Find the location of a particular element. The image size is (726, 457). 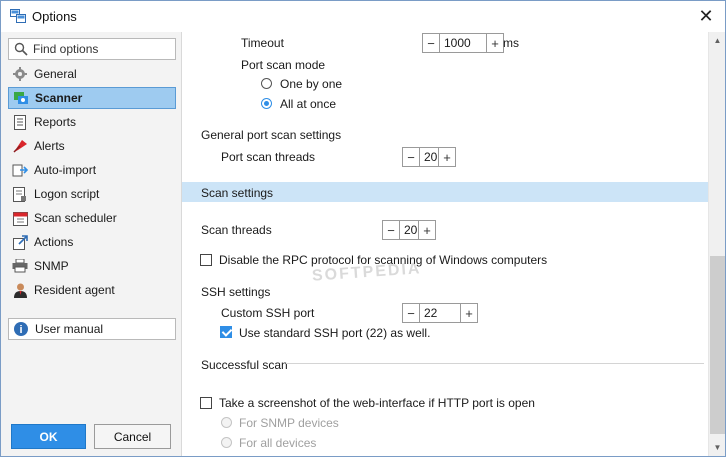

successful-scan-divider is located at coordinates (495, 363).